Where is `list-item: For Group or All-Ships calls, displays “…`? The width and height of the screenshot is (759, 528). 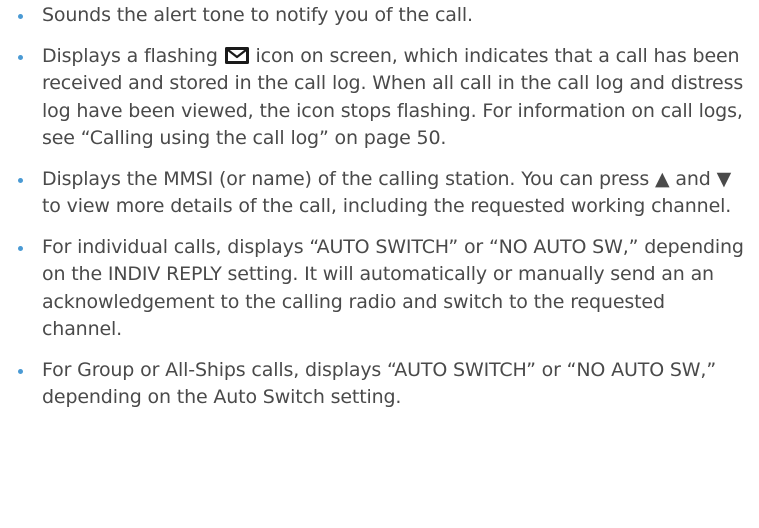
list-item: For Group or All-Ships calls, displays “… is located at coordinates (379, 384).